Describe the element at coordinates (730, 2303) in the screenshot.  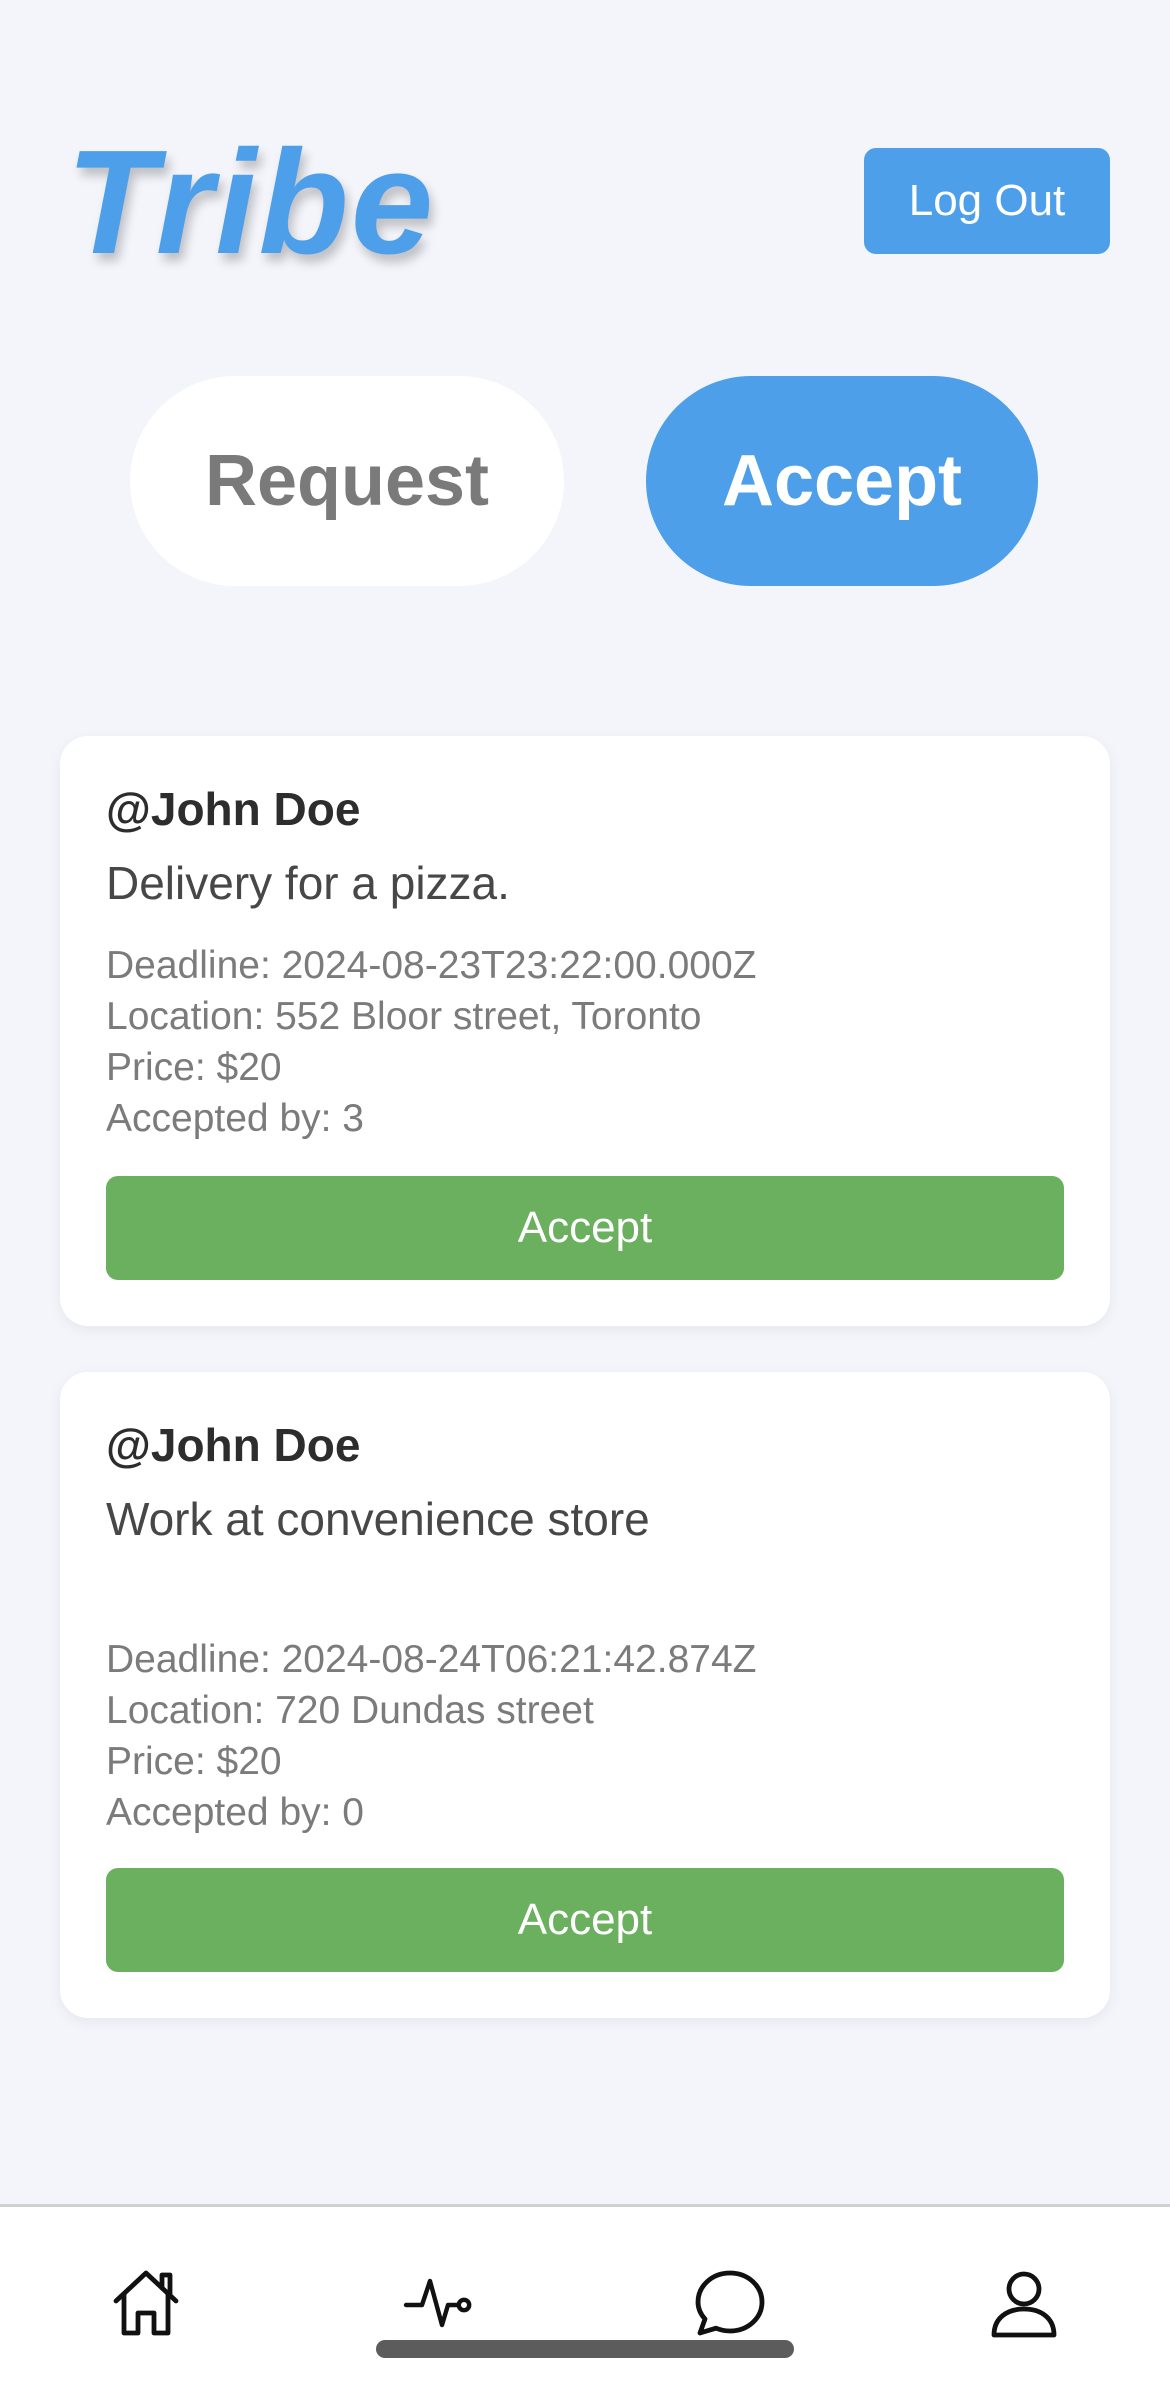
I see `chat-icon` at that location.